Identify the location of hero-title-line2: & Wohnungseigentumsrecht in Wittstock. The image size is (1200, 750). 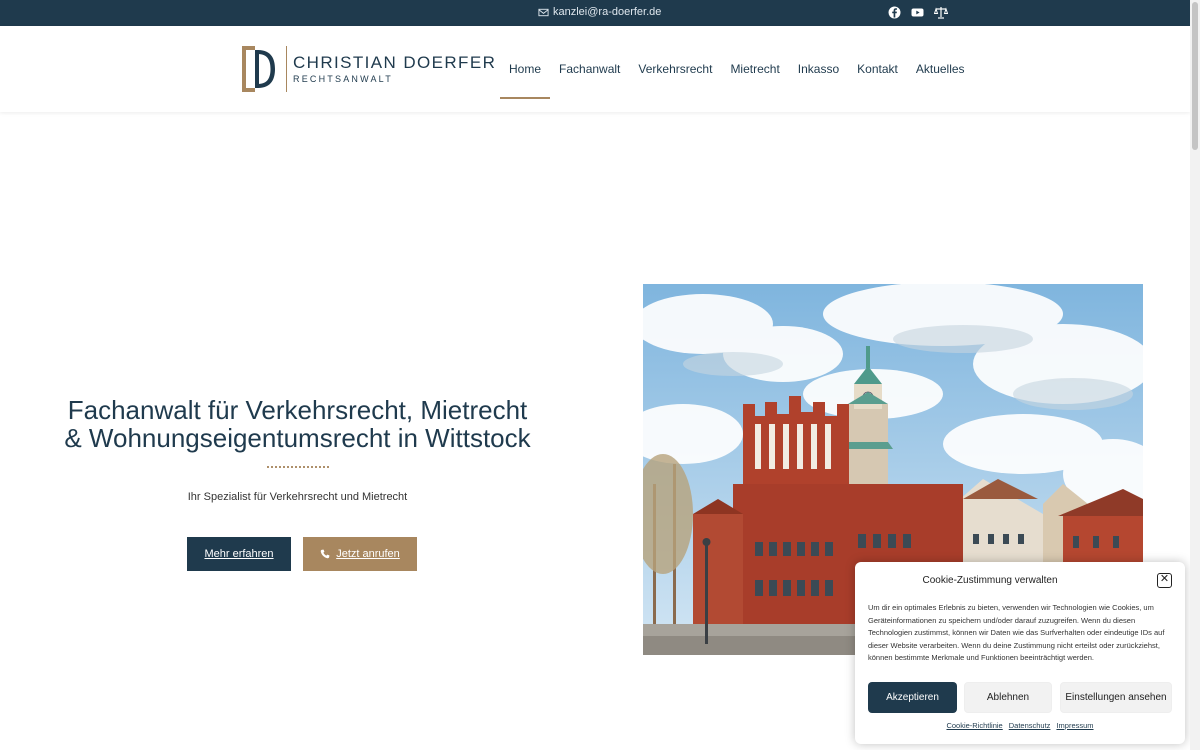
(297, 438).